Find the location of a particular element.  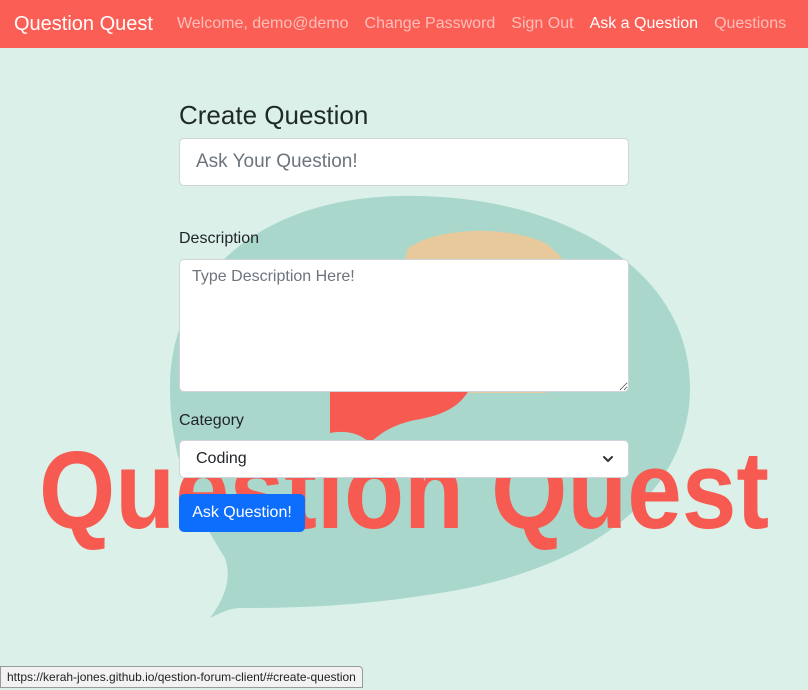

chevron-down-icon is located at coordinates (608, 459).